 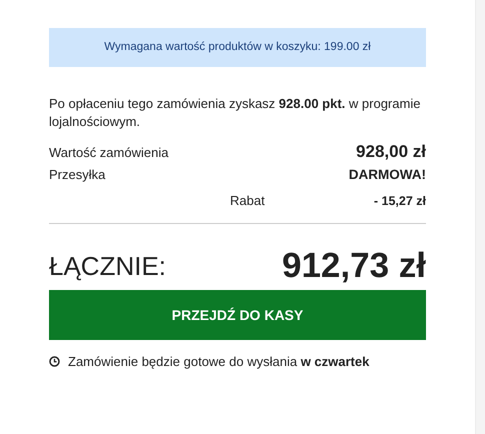 What do you see at coordinates (54, 362) in the screenshot?
I see `clock-icon` at bounding box center [54, 362].